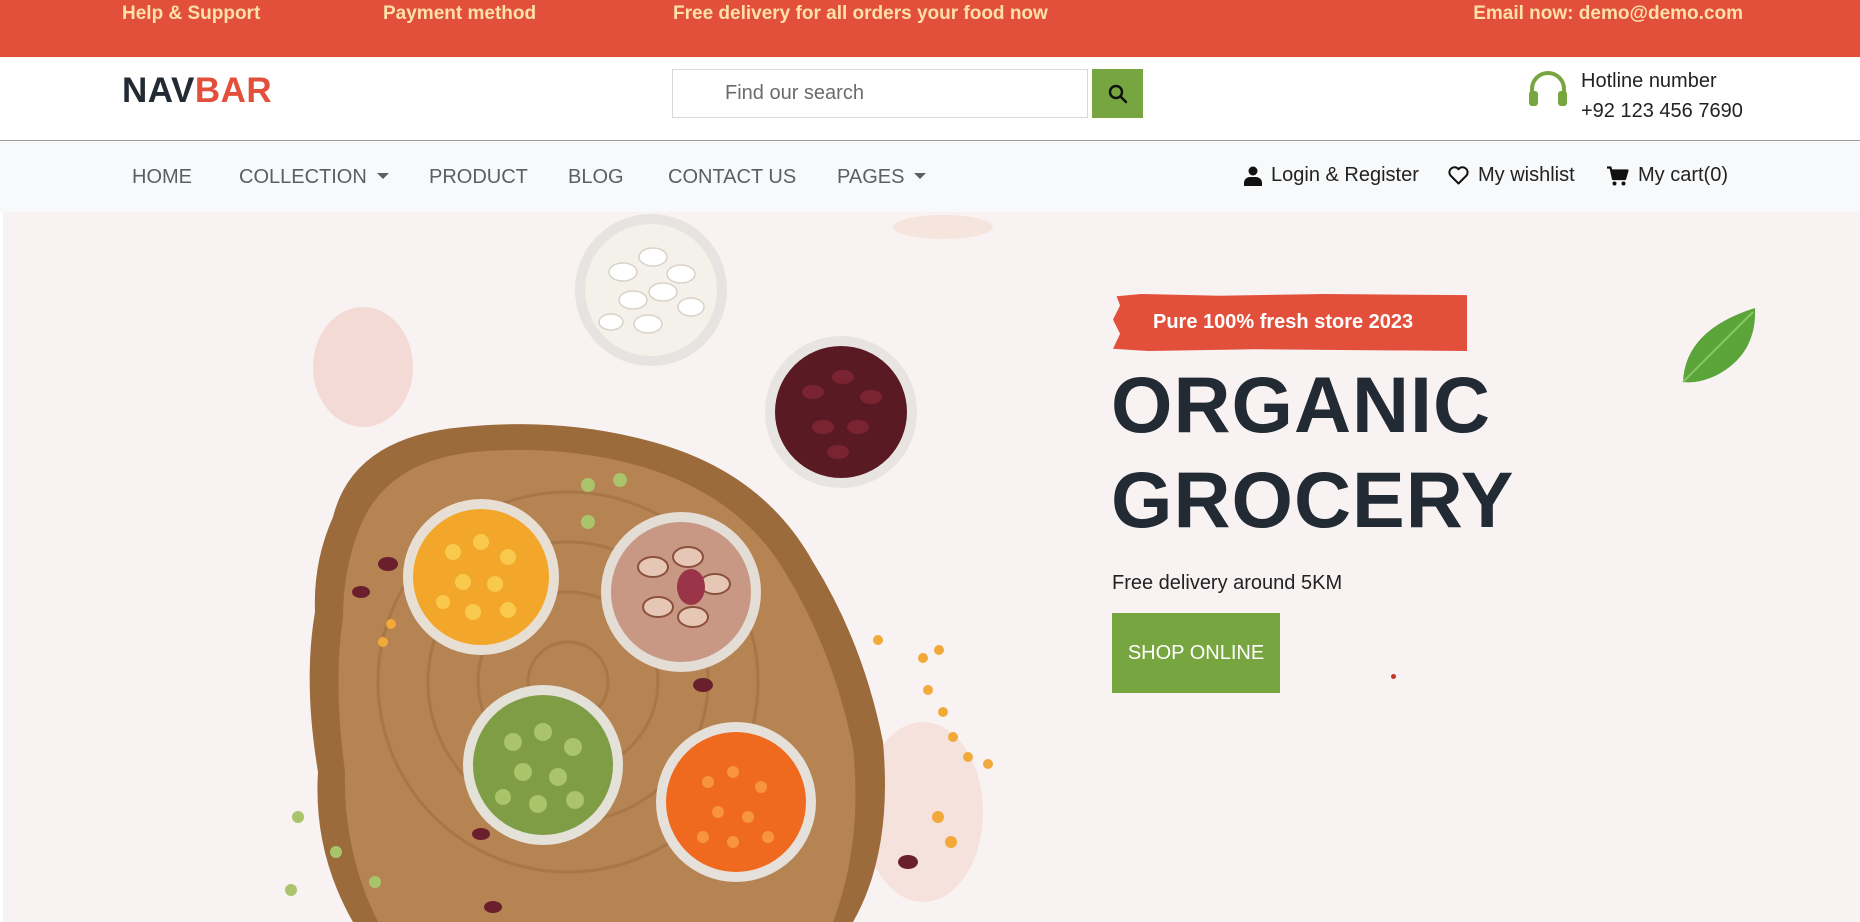 The image size is (1860, 922). What do you see at coordinates (1393, 676) in the screenshot?
I see `decorative-dot` at bounding box center [1393, 676].